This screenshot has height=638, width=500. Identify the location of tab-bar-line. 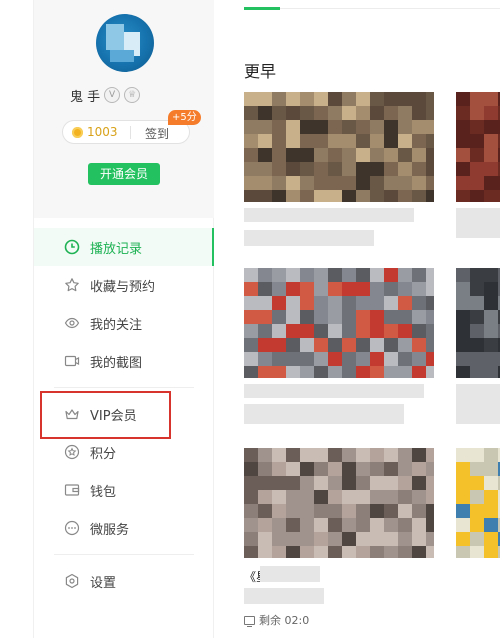
(372, 8).